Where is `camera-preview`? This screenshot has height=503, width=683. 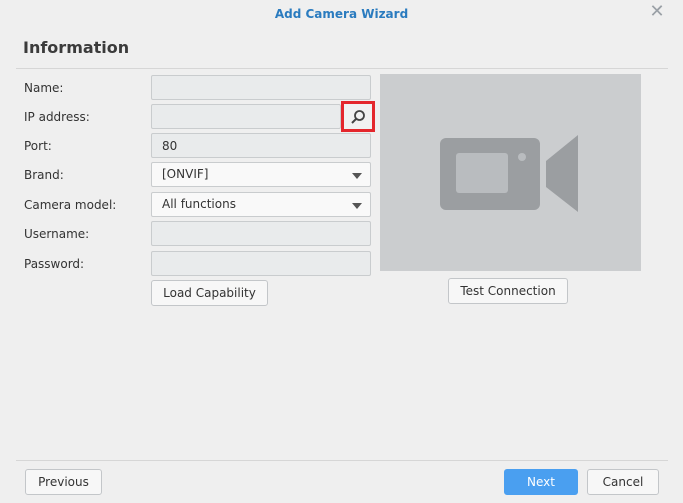
camera-preview is located at coordinates (510, 172).